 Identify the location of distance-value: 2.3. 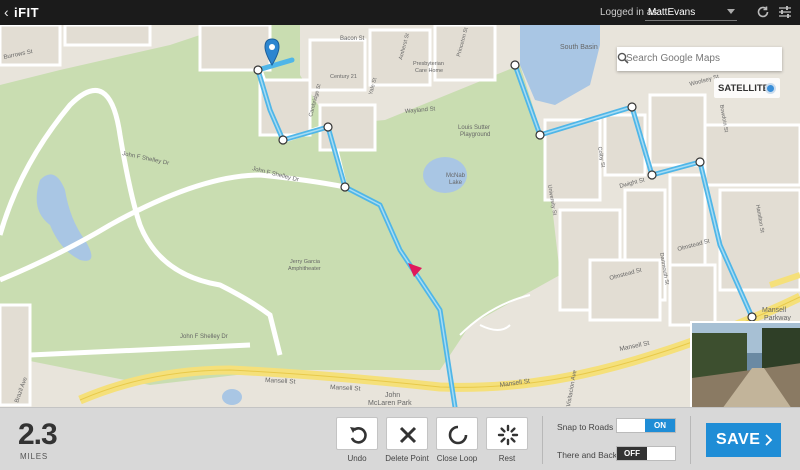
(38, 434).